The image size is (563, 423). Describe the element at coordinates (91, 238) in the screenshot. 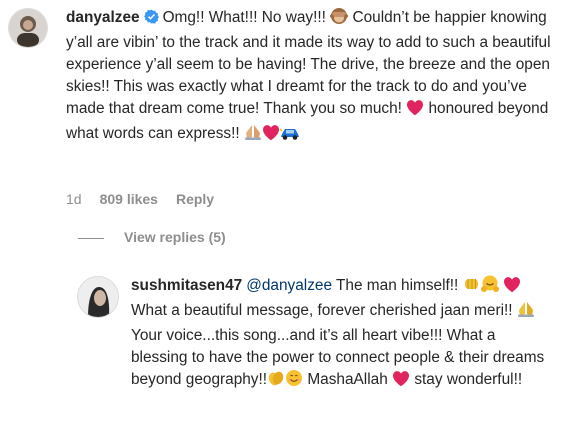

I see `divider` at that location.